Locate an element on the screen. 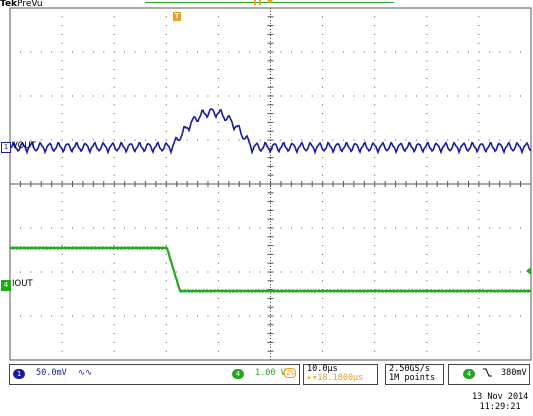 This screenshot has width=533, height=416. trigger-readout: 4 380mV is located at coordinates (489, 374).